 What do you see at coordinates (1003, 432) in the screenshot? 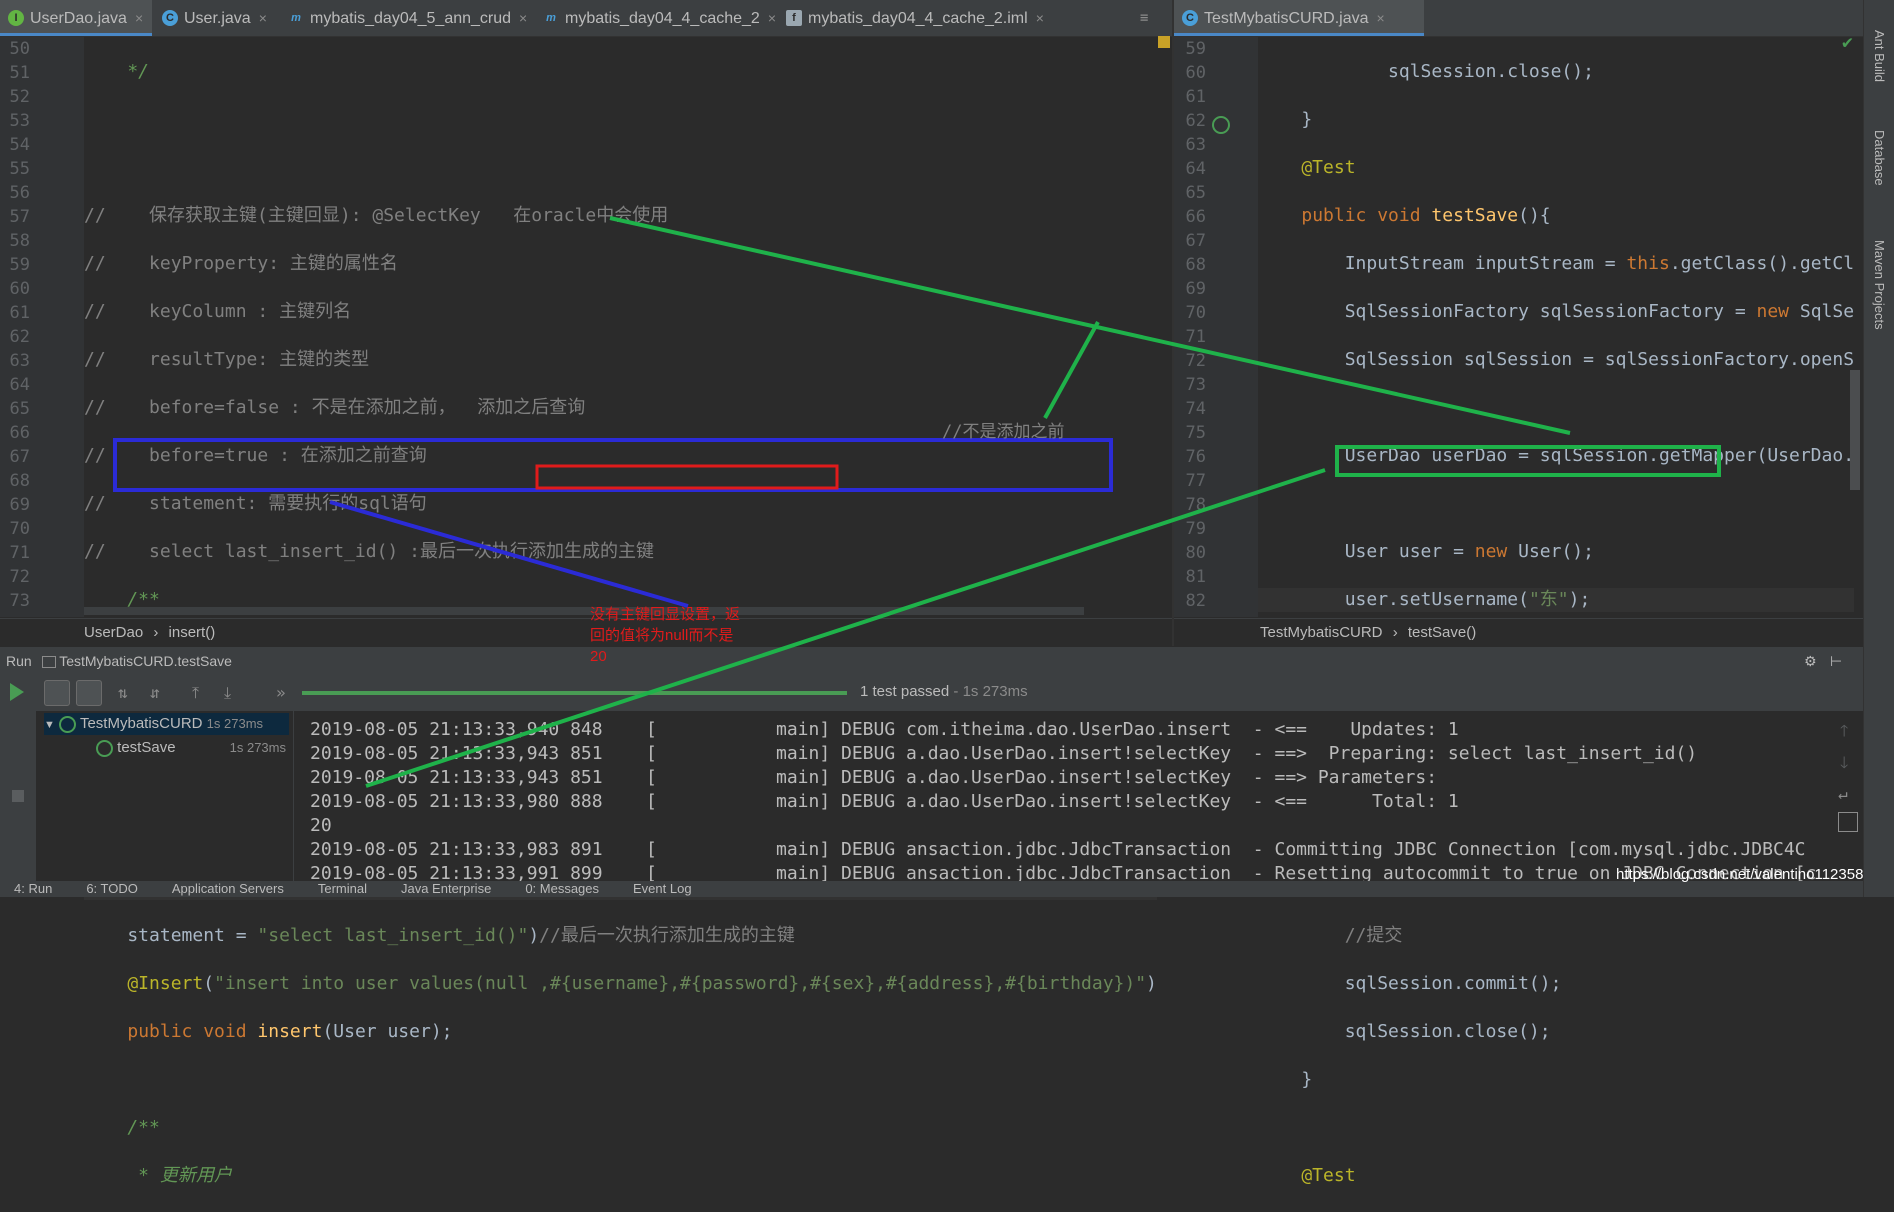
I see `not-before-add-note: //不是添加之前` at bounding box center [1003, 432].